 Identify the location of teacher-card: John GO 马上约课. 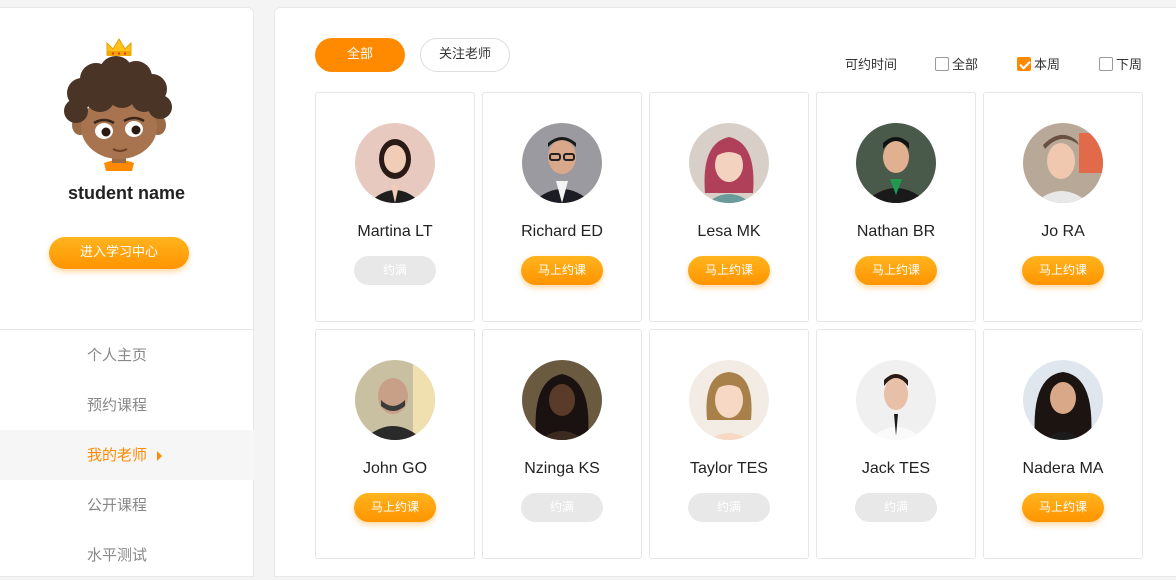
(395, 444).